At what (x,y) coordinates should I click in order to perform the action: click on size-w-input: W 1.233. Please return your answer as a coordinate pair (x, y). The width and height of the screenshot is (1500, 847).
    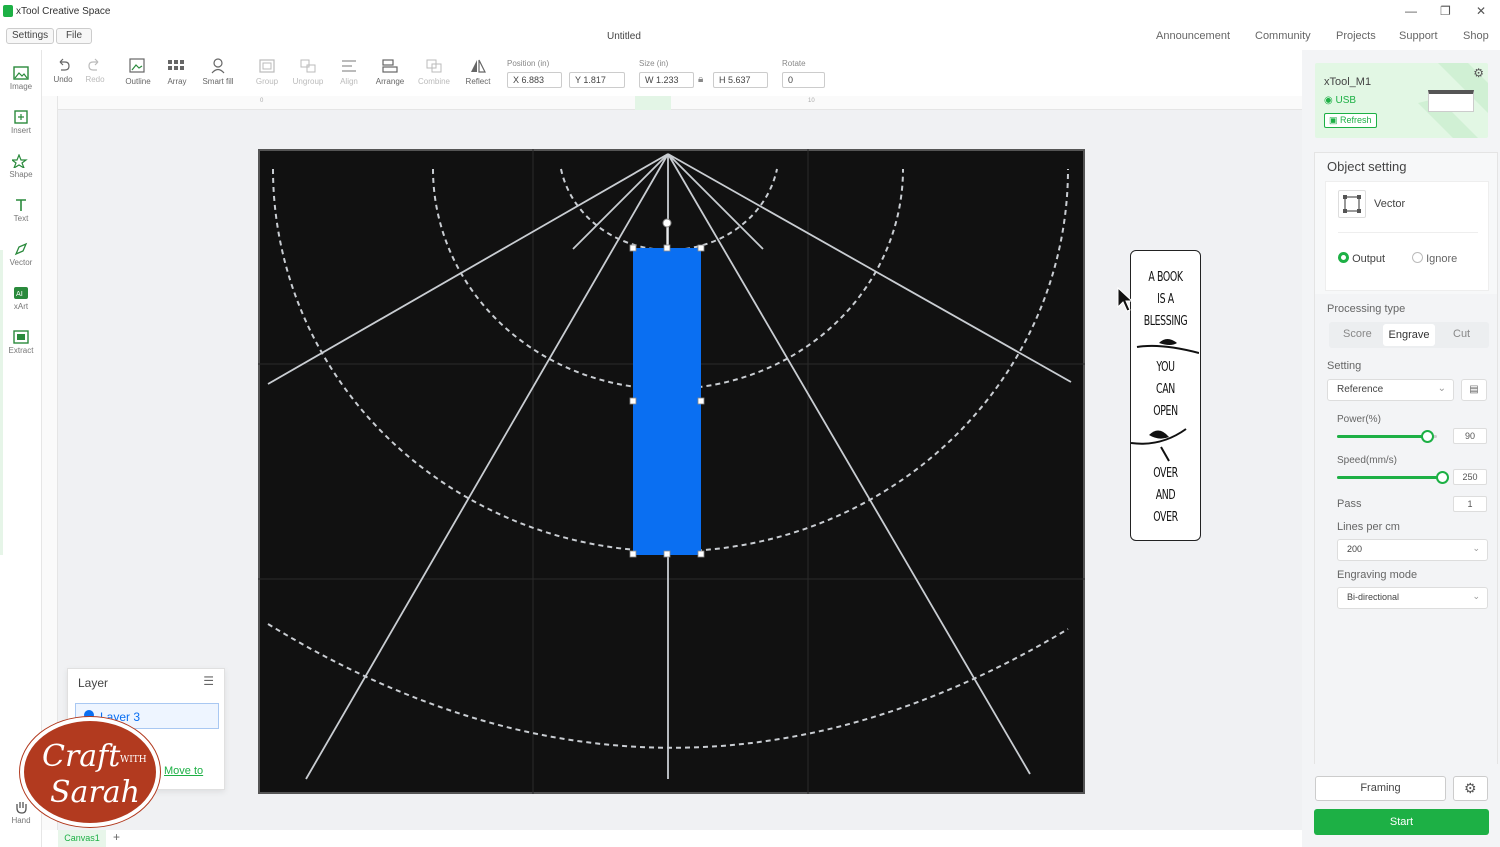
    Looking at the image, I should click on (666, 80).